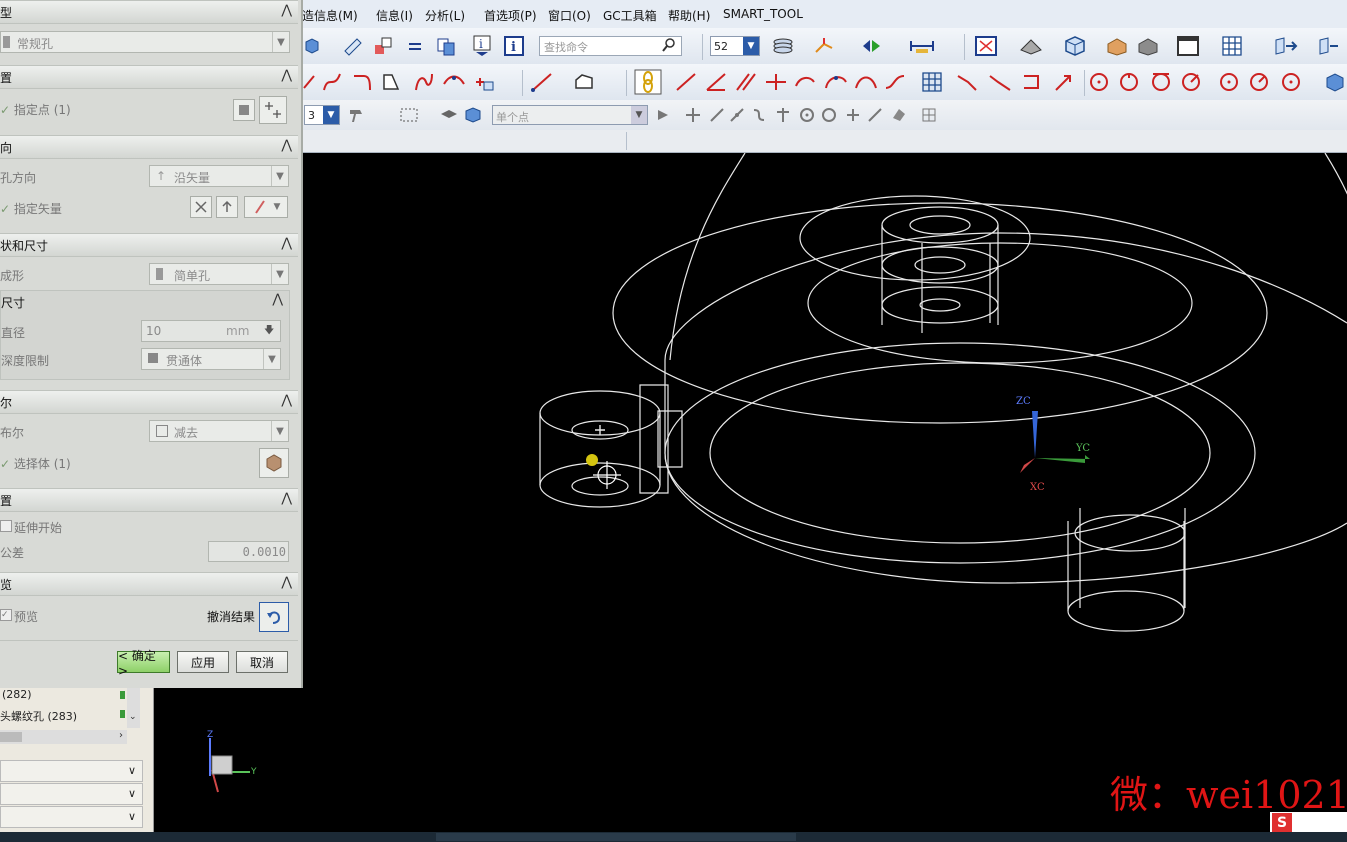 This screenshot has height=842, width=1347. I want to click on zoom-combo: 52 ▼, so click(735, 46).